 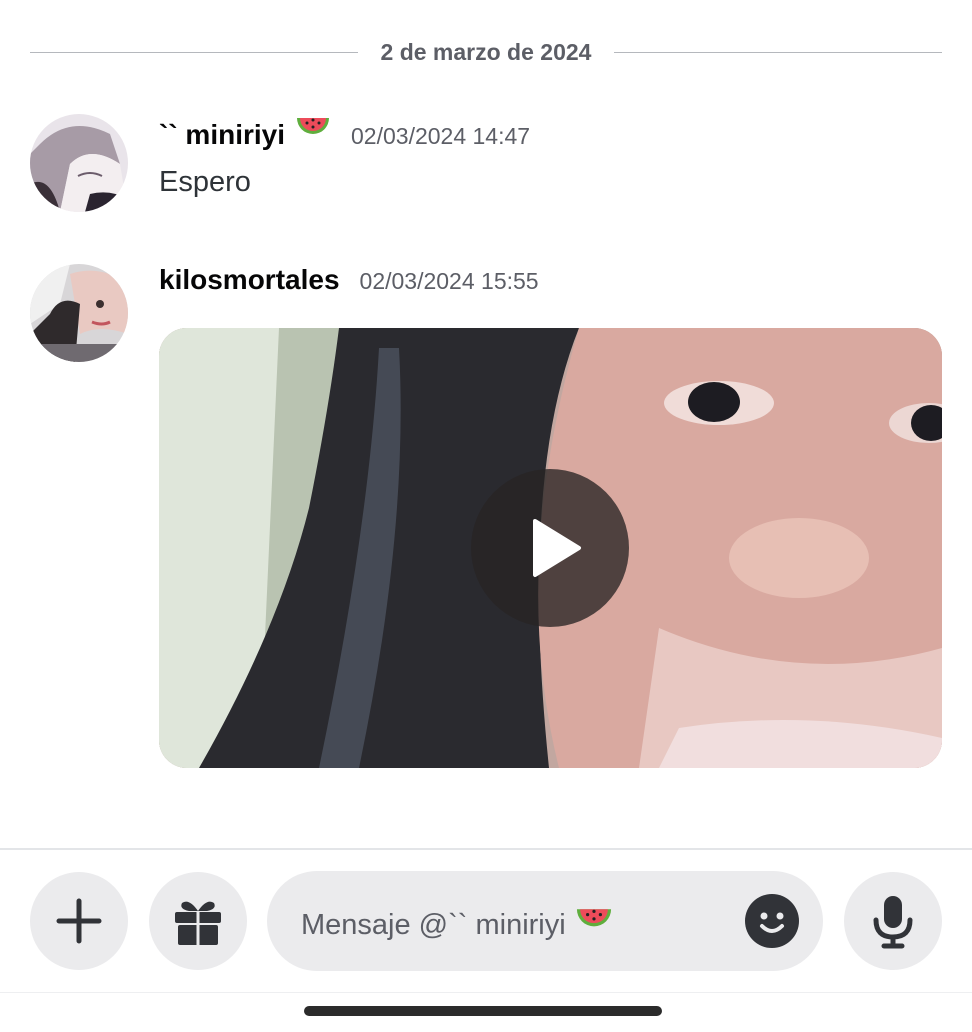 I want to click on message-input-placeholder: Mensaje @`` miniriyi, so click(x=457, y=925).